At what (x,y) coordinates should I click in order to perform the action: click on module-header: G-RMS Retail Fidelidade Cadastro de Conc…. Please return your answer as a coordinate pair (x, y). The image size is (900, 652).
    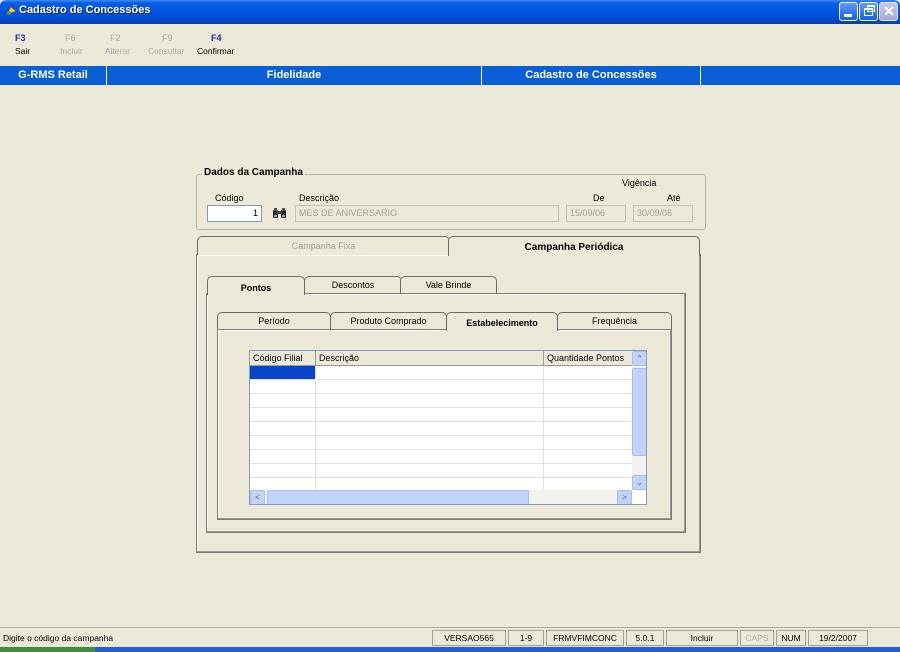
    Looking at the image, I should click on (450, 75).